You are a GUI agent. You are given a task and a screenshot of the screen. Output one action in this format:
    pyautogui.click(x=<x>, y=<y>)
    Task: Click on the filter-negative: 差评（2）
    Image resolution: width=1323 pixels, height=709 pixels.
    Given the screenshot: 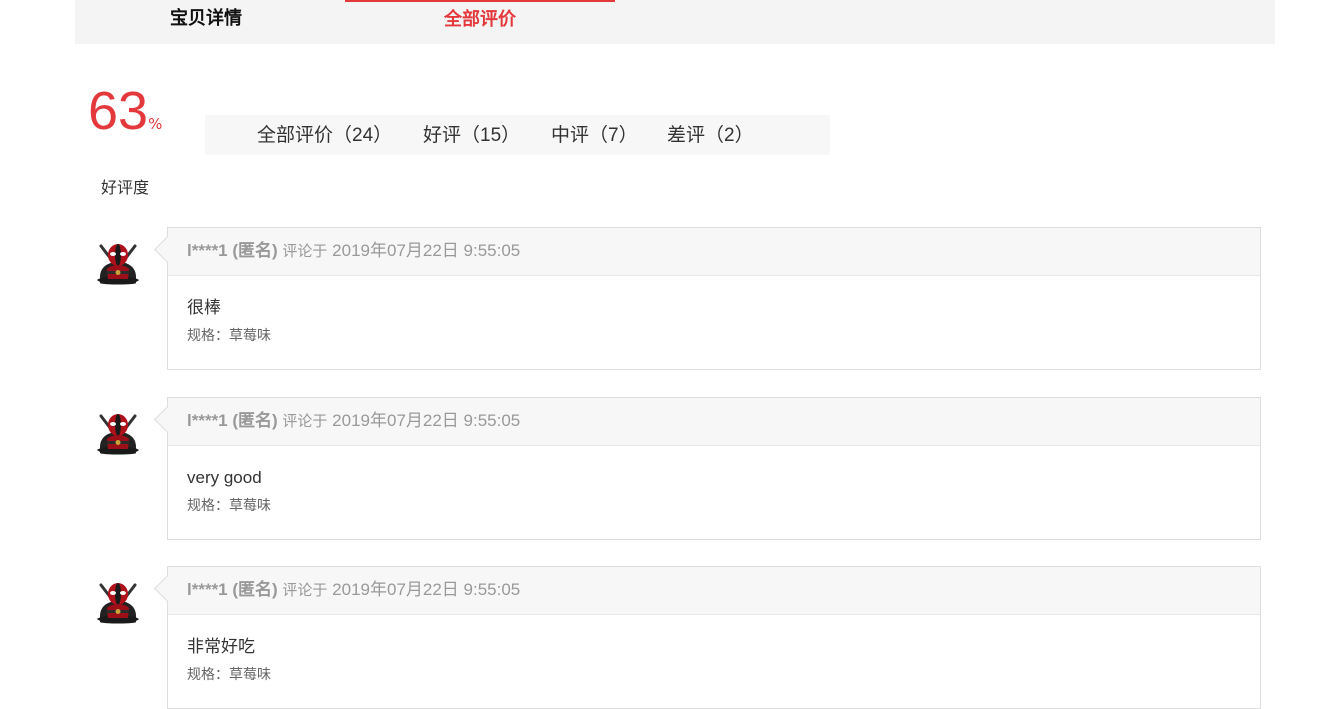 What is the action you would take?
    pyautogui.click(x=710, y=136)
    